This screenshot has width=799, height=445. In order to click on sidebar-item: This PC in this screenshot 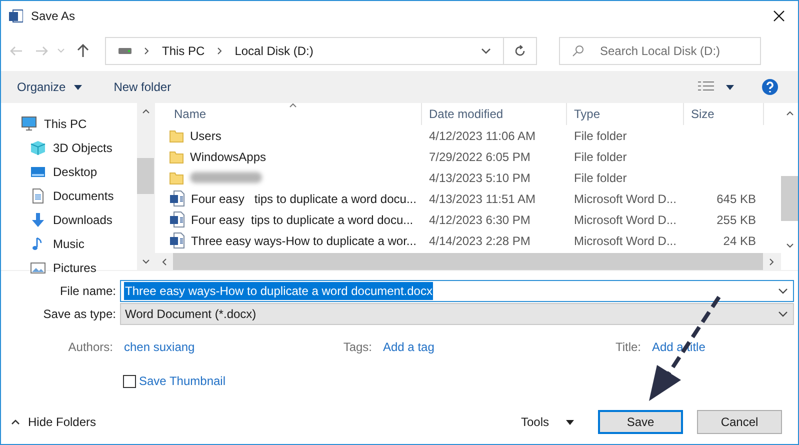, I will do `click(79, 124)`.